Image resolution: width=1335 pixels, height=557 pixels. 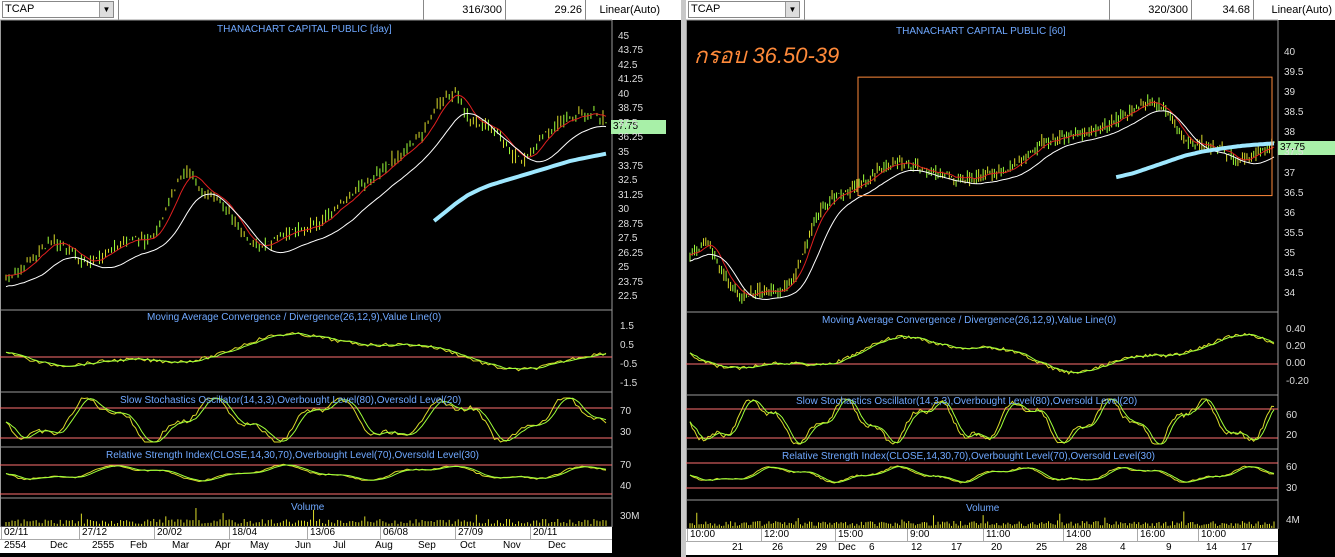 I want to click on left-price-tick: 27.5, so click(x=628, y=239).